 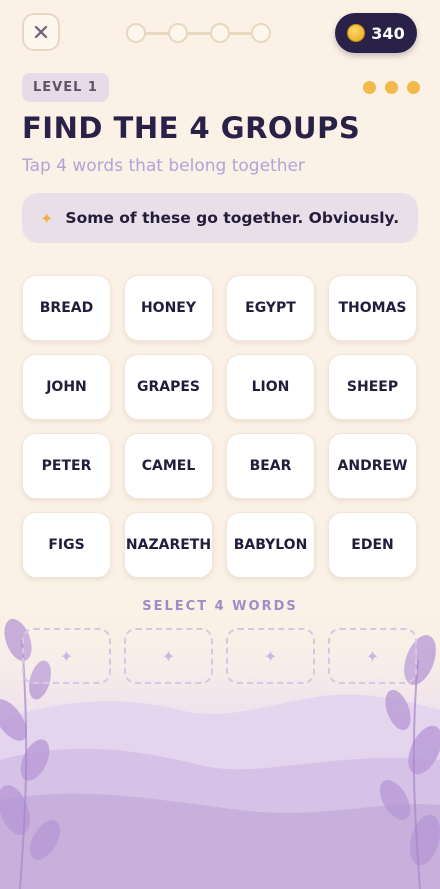 I want to click on progress-steps, so click(x=199, y=33).